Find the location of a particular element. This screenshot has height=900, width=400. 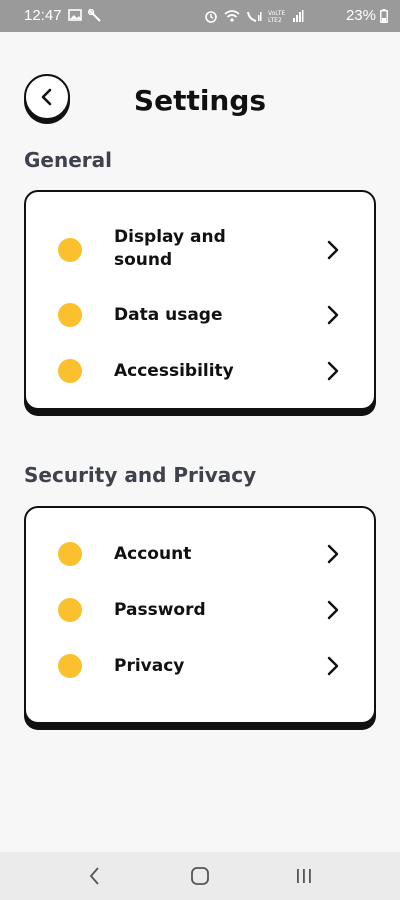

status-bar: 12:47 VoLTE LTE2 23% is located at coordinates (200, 16).